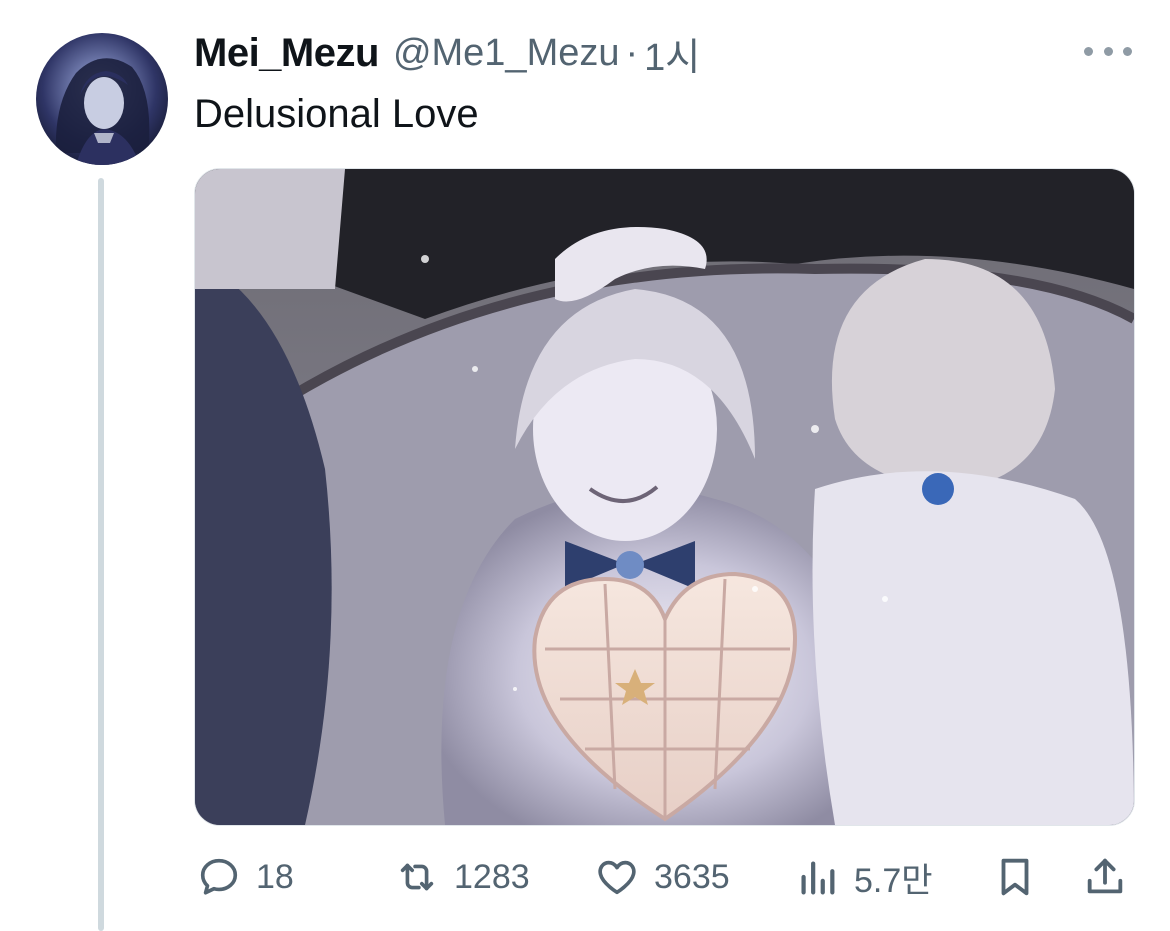  What do you see at coordinates (585, 877) in the screenshot?
I see `post-actions: 18 1283 3635 5.7만` at bounding box center [585, 877].